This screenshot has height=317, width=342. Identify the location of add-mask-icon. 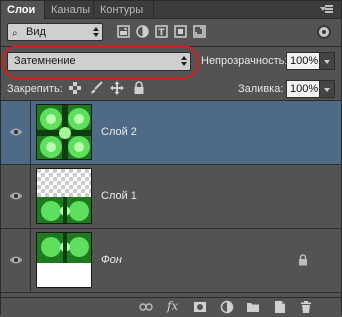
(200, 307).